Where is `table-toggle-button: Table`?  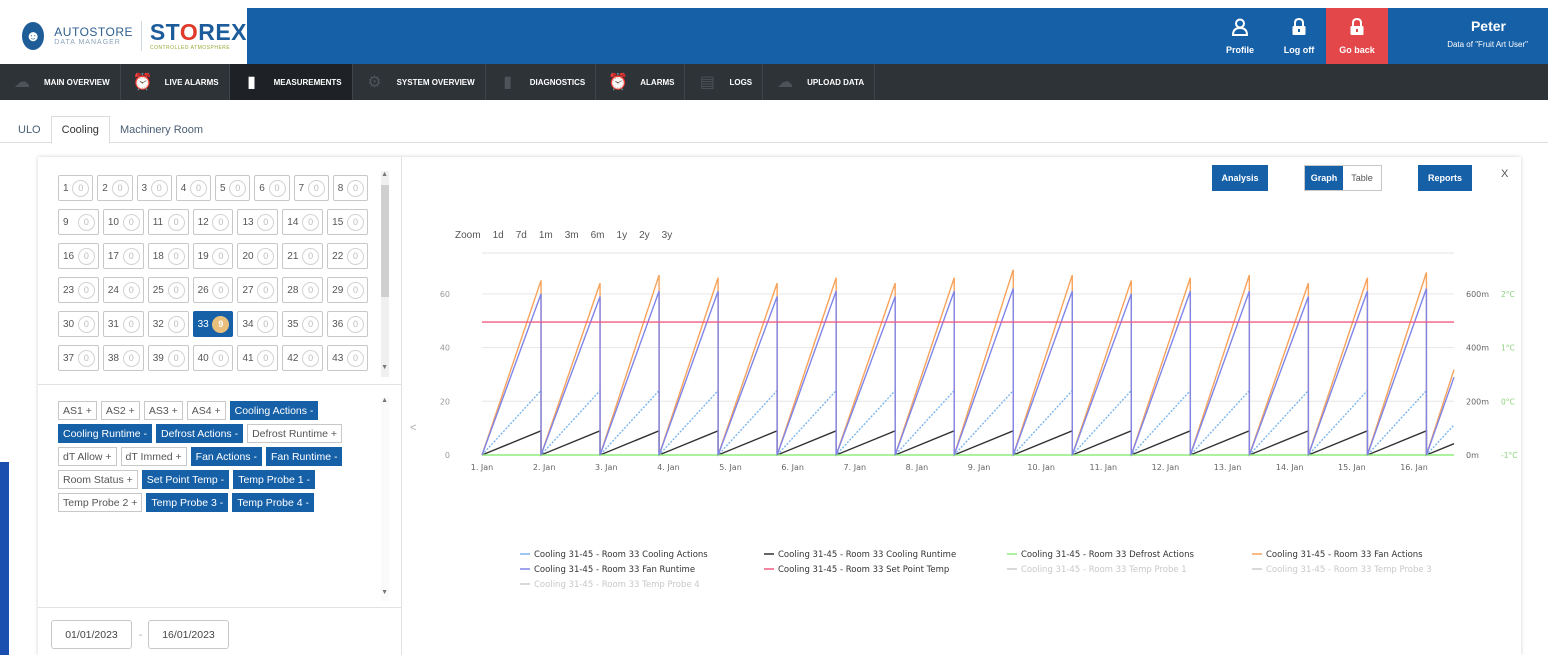
table-toggle-button: Table is located at coordinates (1362, 178).